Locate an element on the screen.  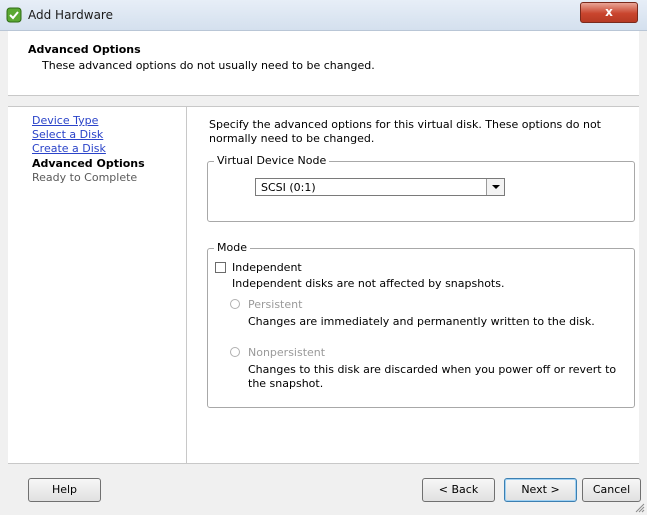
add-hardware-icon is located at coordinates (14, 15).